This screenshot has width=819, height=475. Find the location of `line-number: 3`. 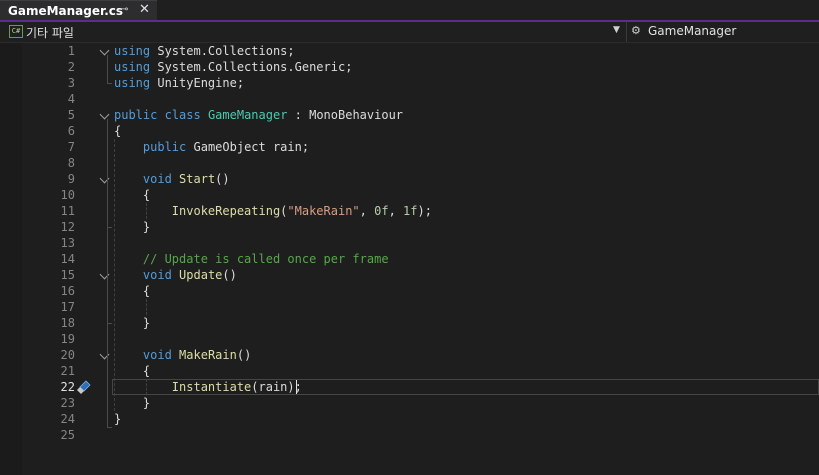

line-number: 3 is located at coordinates (71, 83).